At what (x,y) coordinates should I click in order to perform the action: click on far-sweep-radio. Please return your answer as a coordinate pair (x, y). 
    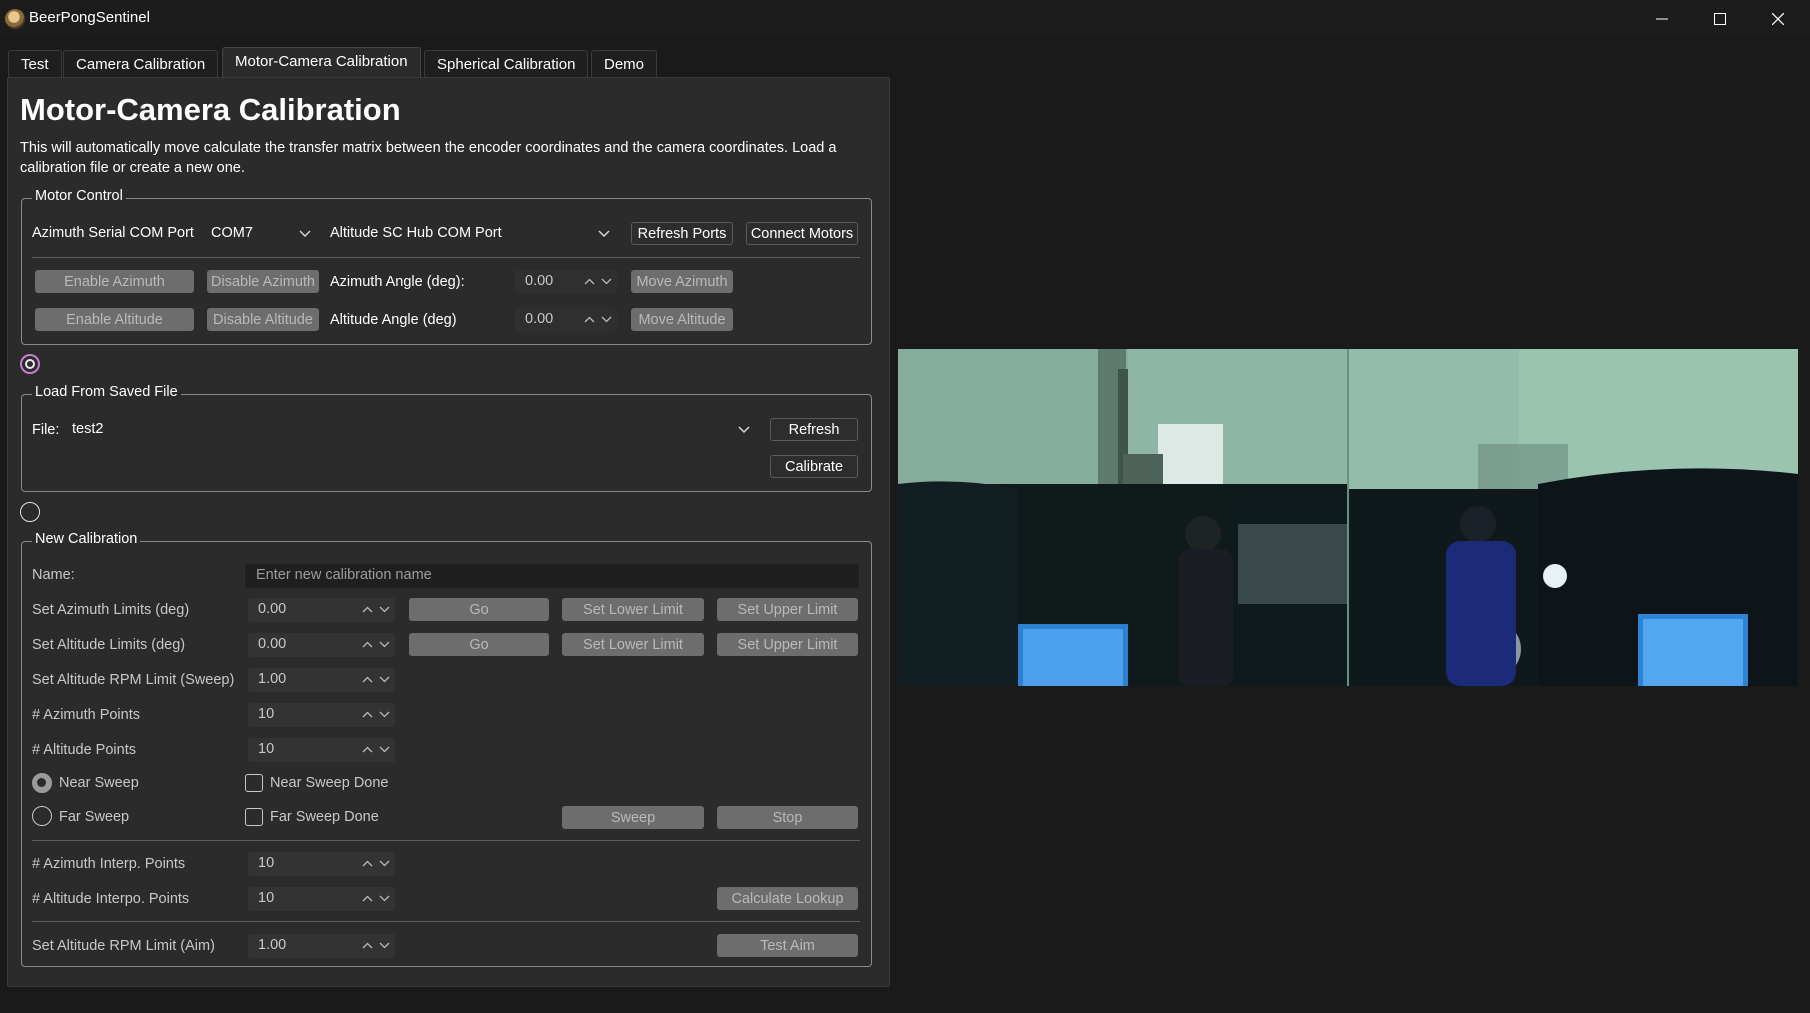
    Looking at the image, I should click on (42, 816).